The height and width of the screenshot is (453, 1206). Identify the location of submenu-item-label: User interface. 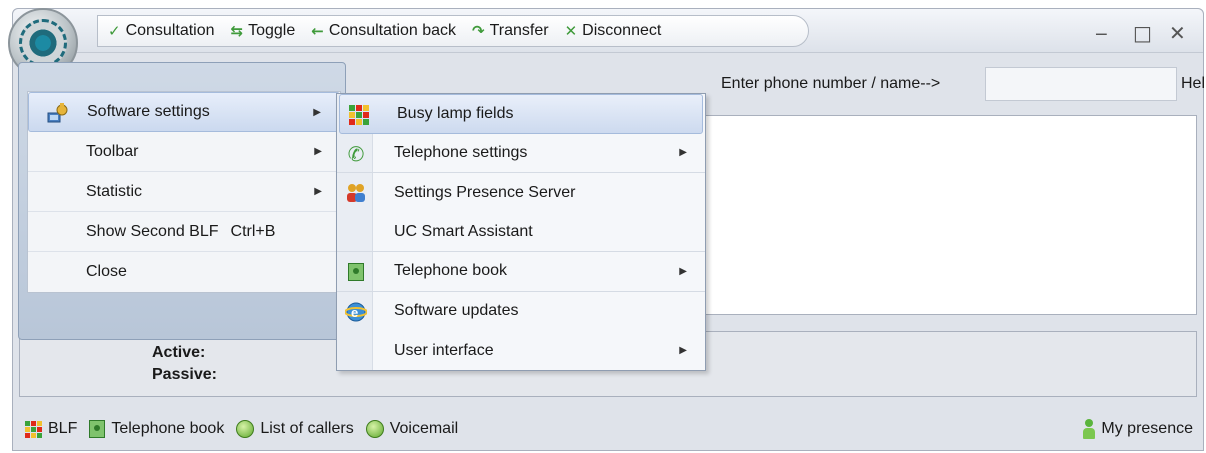
(444, 350).